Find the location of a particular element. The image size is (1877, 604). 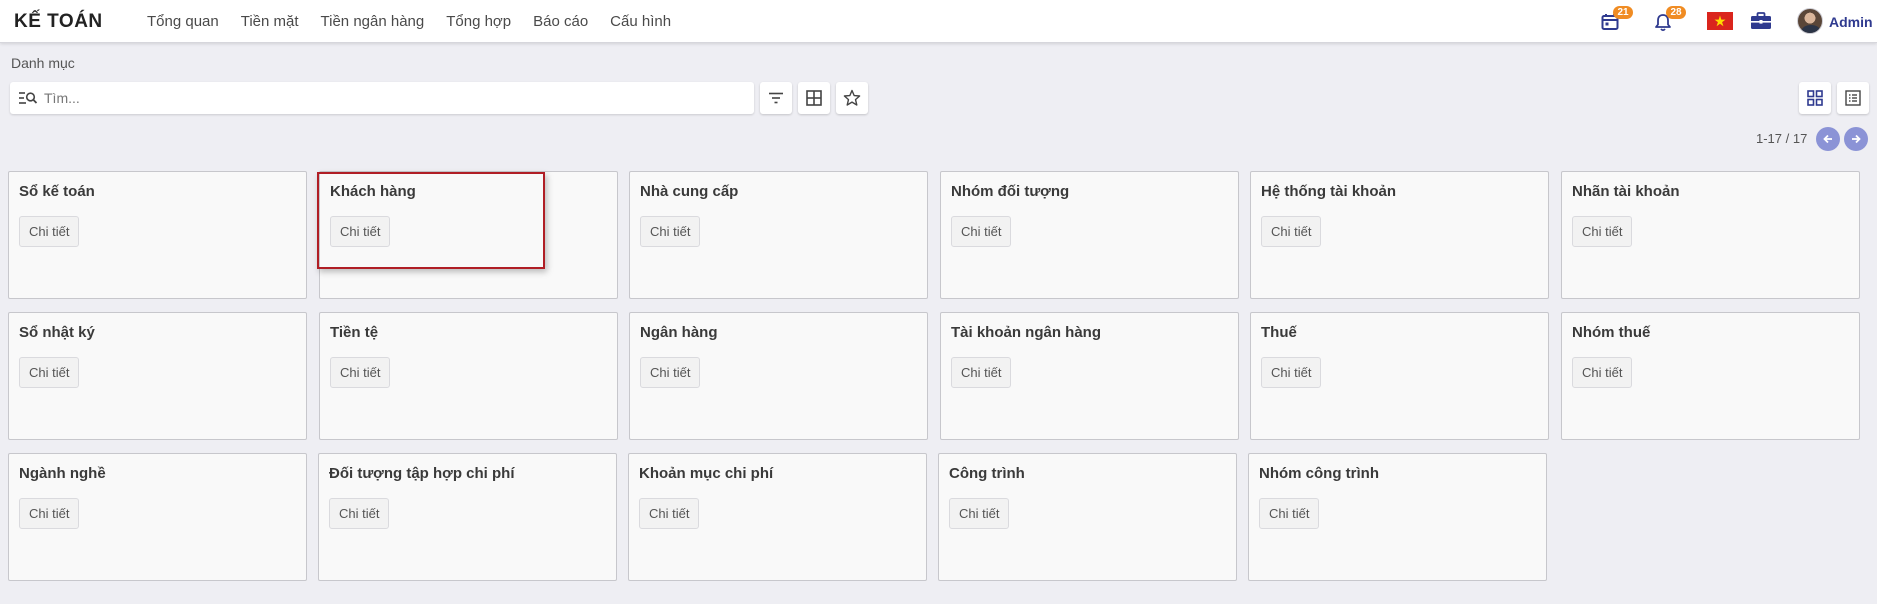

star-icon is located at coordinates (852, 97).